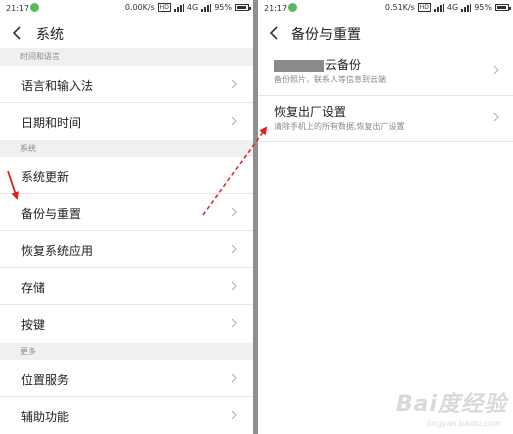  What do you see at coordinates (126, 84) in the screenshot?
I see `settings-item-language-input: 语言和输入法` at bounding box center [126, 84].